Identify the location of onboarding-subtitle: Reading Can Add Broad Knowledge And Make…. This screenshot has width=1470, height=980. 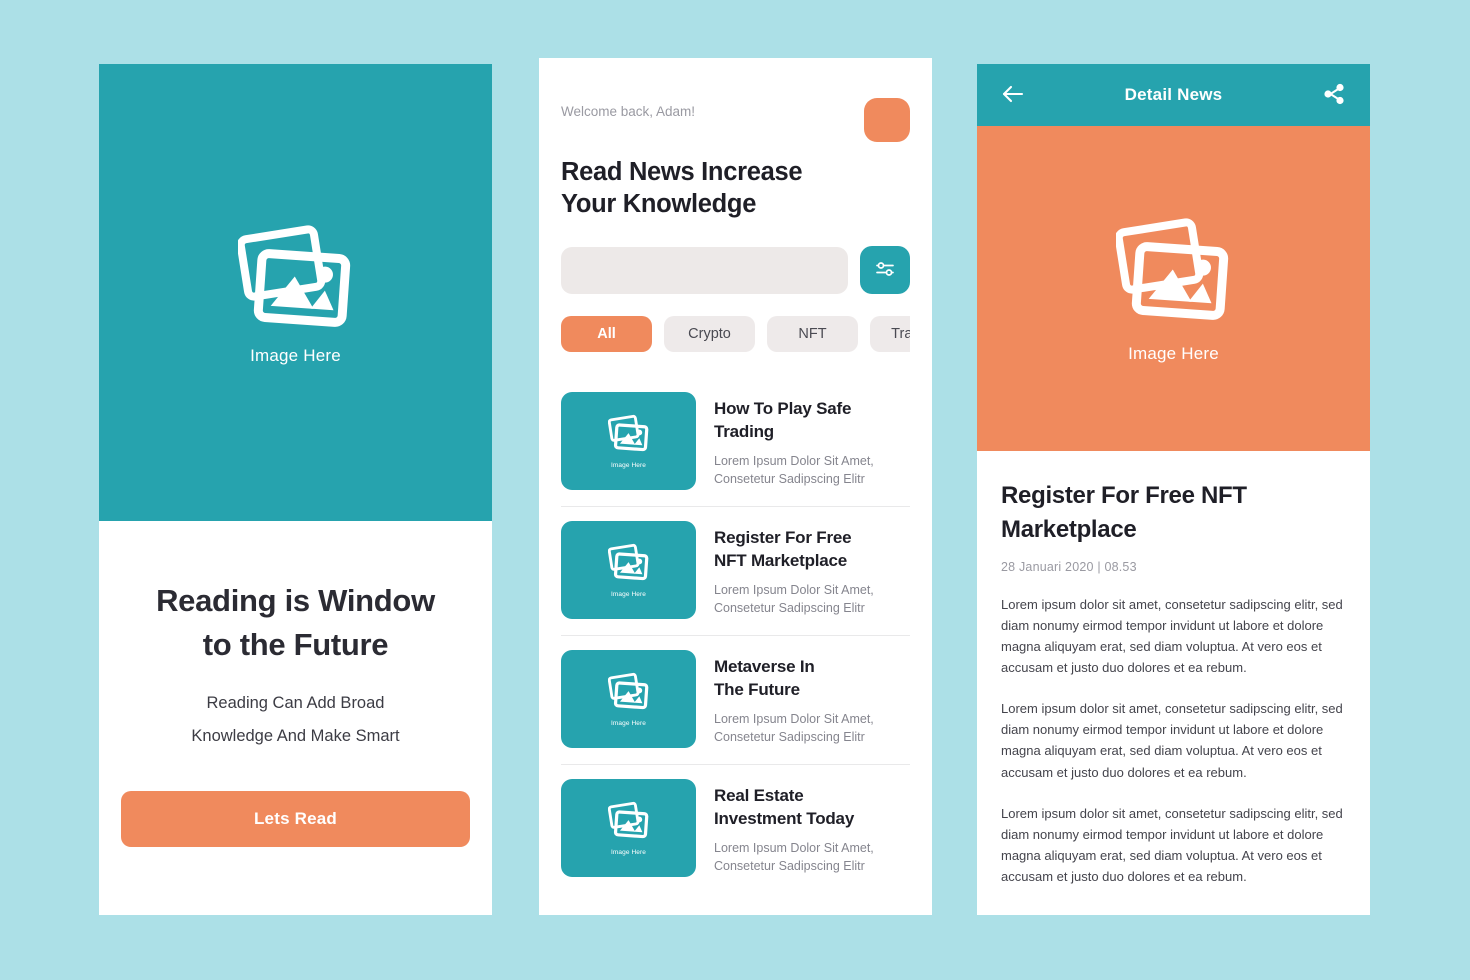
(295, 720).